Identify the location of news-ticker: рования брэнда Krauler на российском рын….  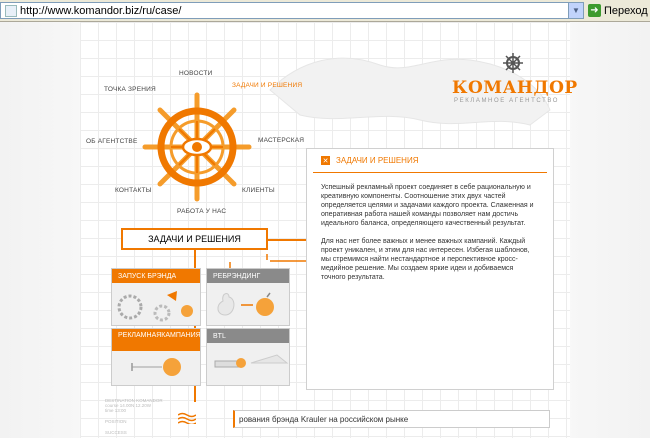
(391, 419).